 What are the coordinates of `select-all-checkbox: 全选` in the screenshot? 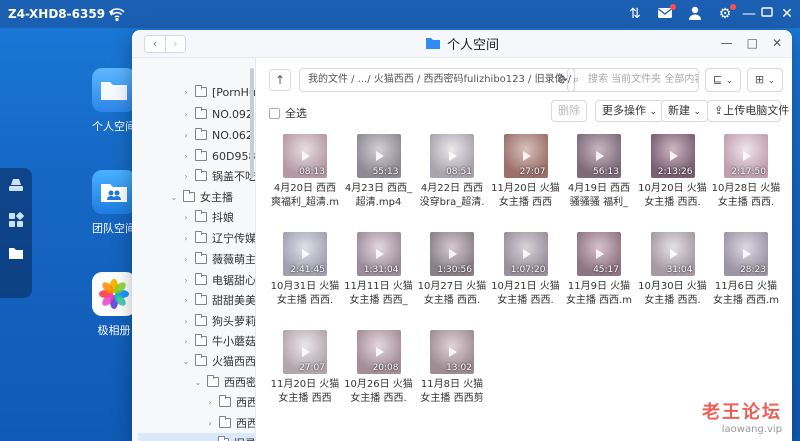 It's located at (288, 113).